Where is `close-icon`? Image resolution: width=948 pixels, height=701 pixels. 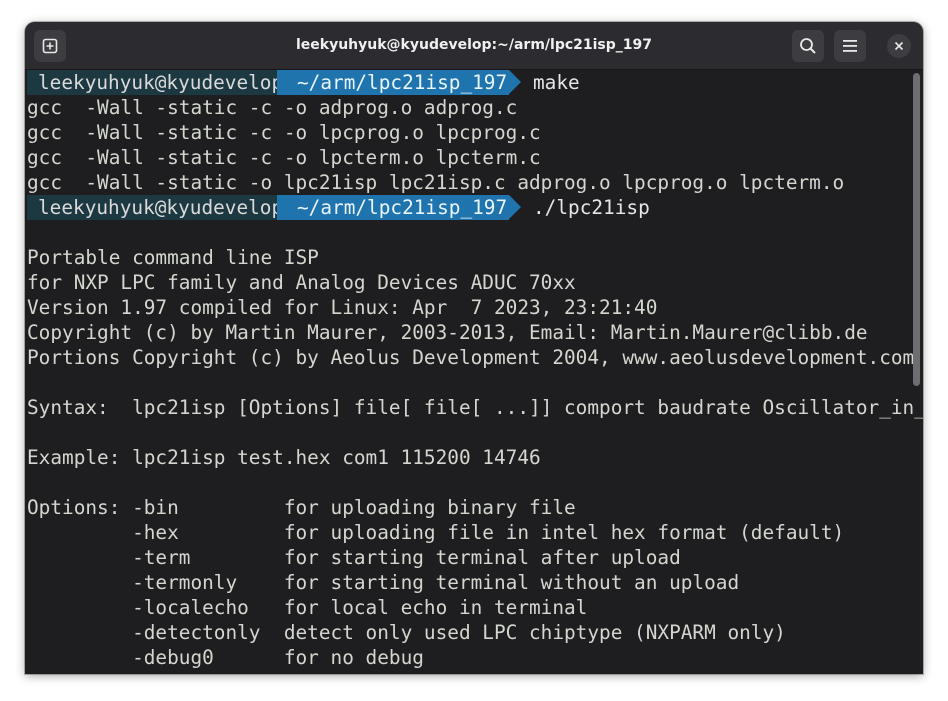 close-icon is located at coordinates (899, 46).